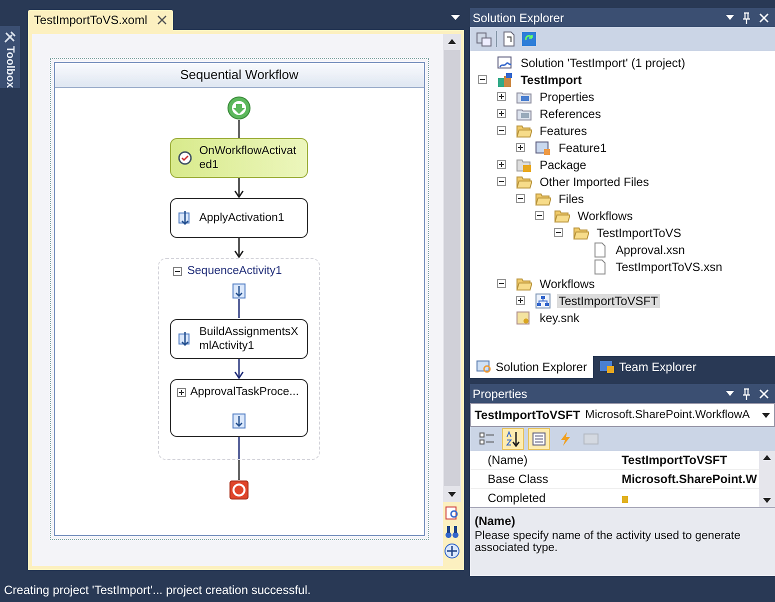  I want to click on connector-line, so click(239, 129).